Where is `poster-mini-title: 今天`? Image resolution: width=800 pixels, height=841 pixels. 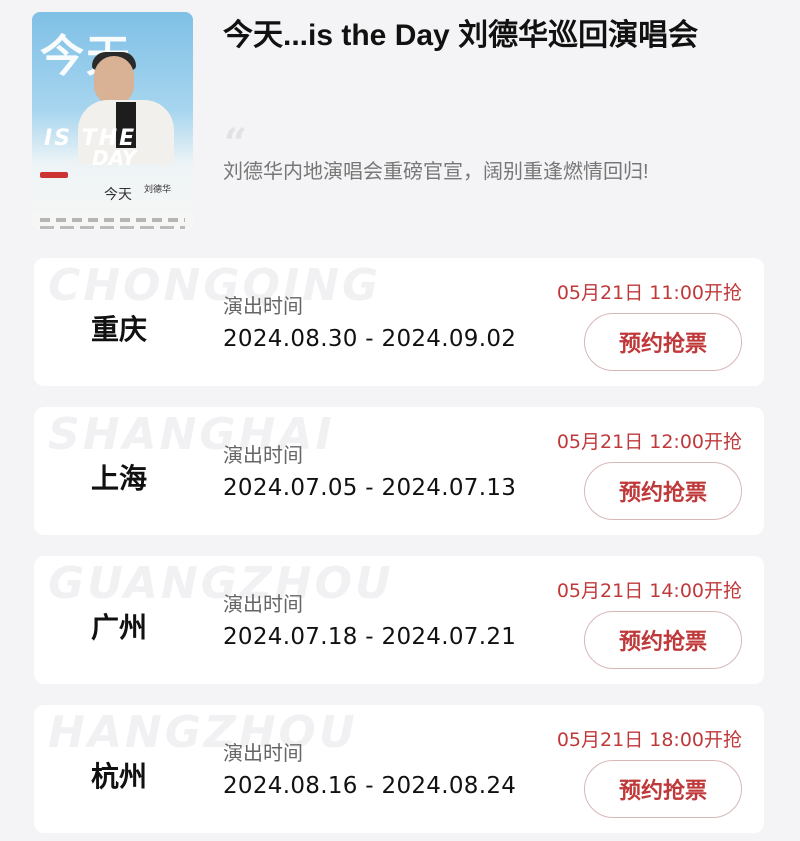 poster-mini-title: 今天 is located at coordinates (118, 195).